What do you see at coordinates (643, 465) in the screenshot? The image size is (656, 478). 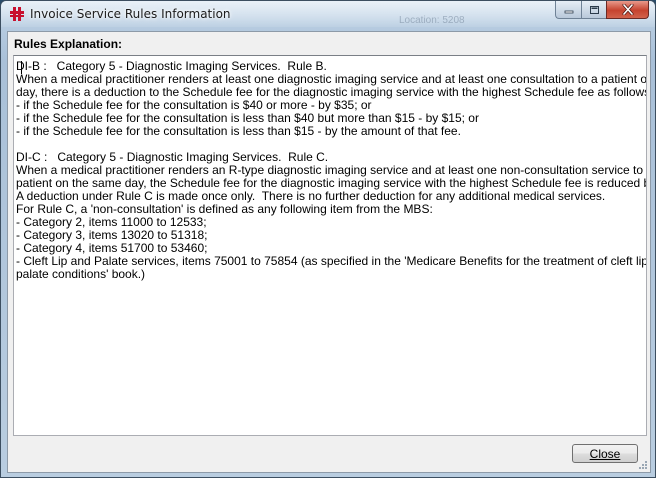 I see `resize-grip-icon` at bounding box center [643, 465].